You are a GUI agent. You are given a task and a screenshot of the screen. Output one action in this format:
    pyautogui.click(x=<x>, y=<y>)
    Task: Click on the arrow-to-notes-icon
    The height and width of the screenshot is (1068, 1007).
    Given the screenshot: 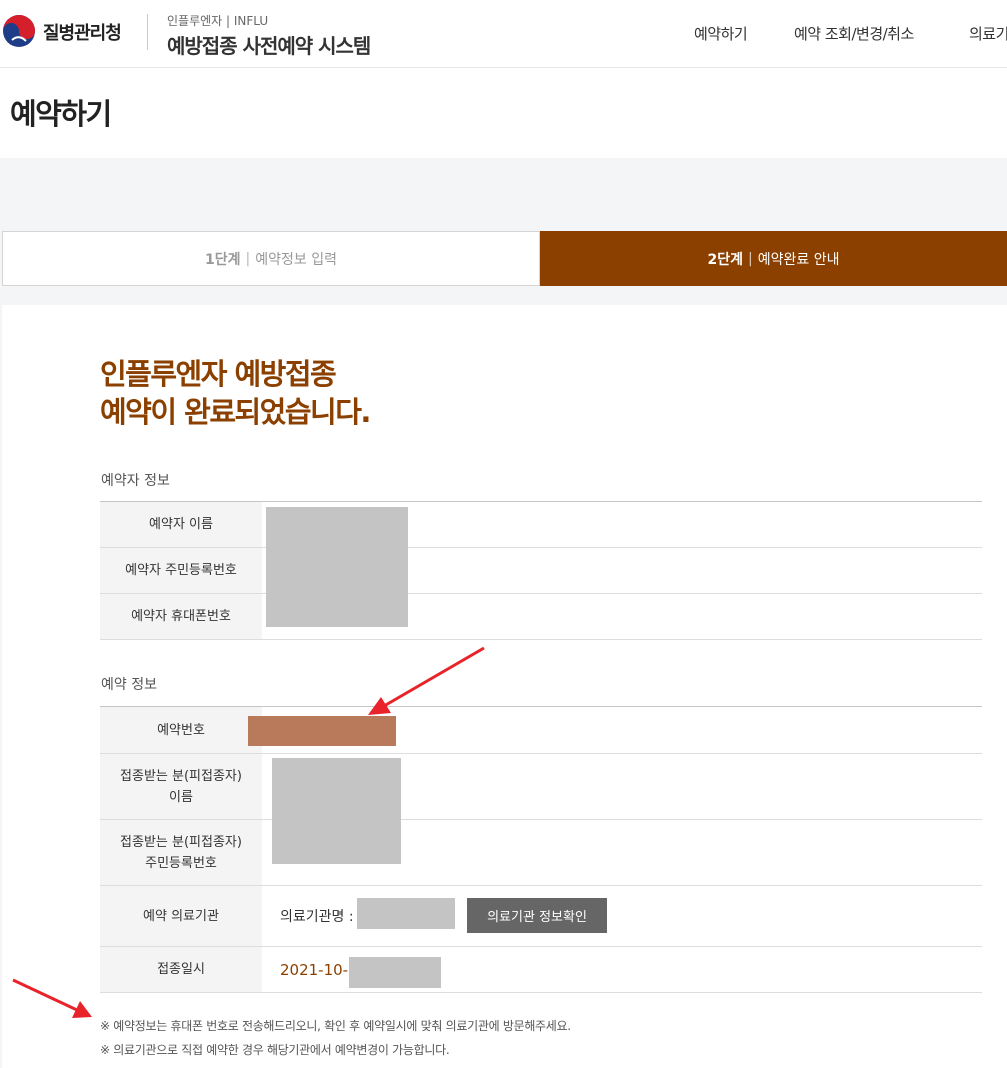 What is the action you would take?
    pyautogui.click(x=52, y=998)
    